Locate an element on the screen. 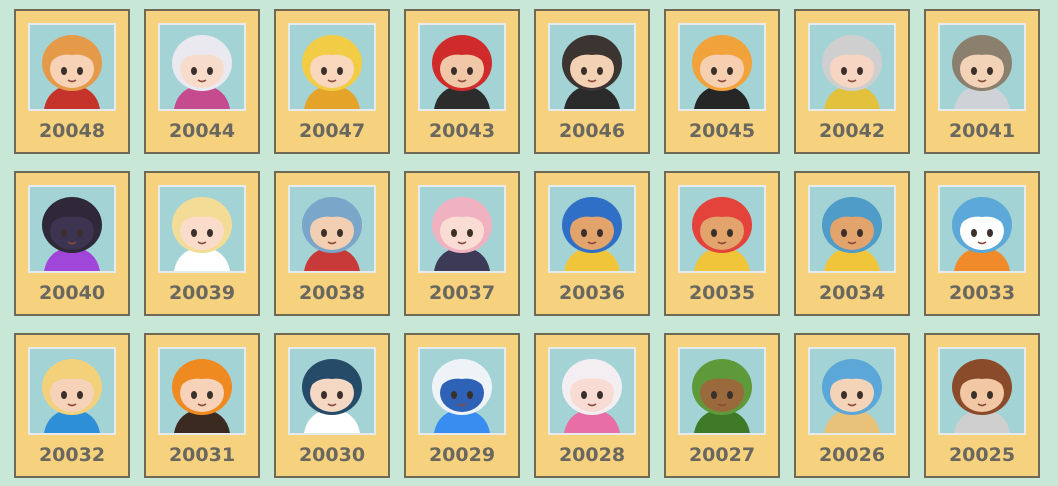 This screenshot has width=1058, height=486. character-id-label: 20038 is located at coordinates (332, 293).